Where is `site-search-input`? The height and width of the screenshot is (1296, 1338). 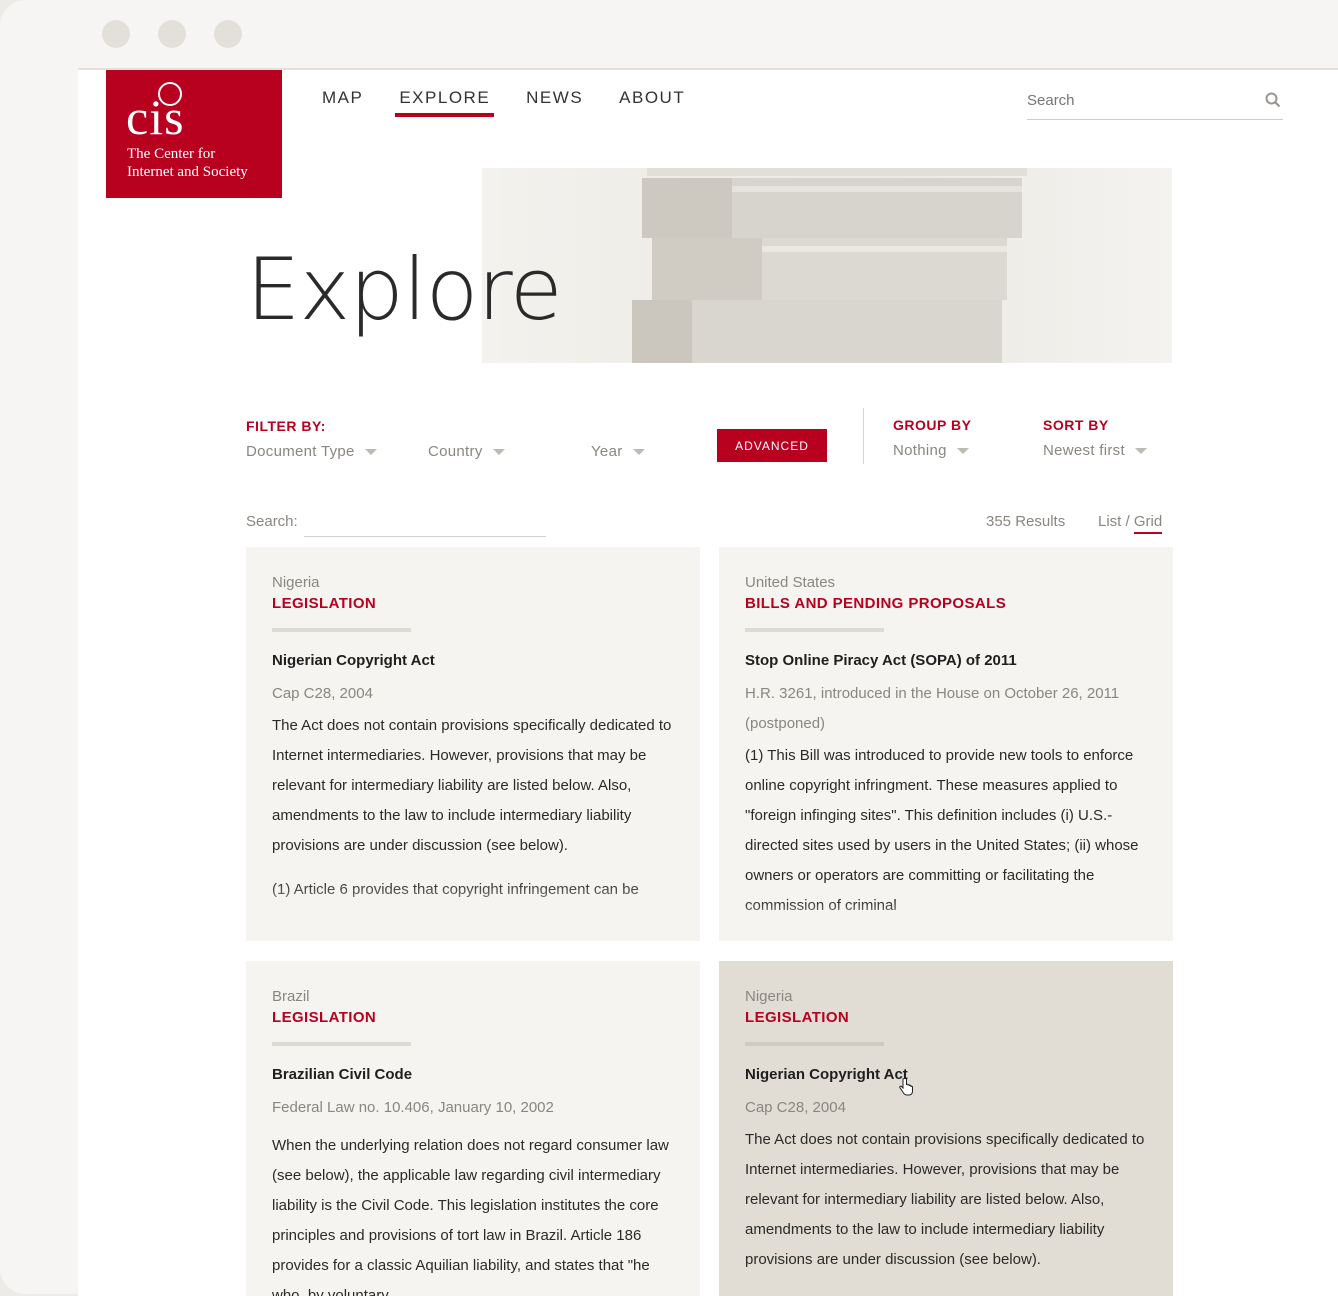
site-search-input is located at coordinates (1137, 100).